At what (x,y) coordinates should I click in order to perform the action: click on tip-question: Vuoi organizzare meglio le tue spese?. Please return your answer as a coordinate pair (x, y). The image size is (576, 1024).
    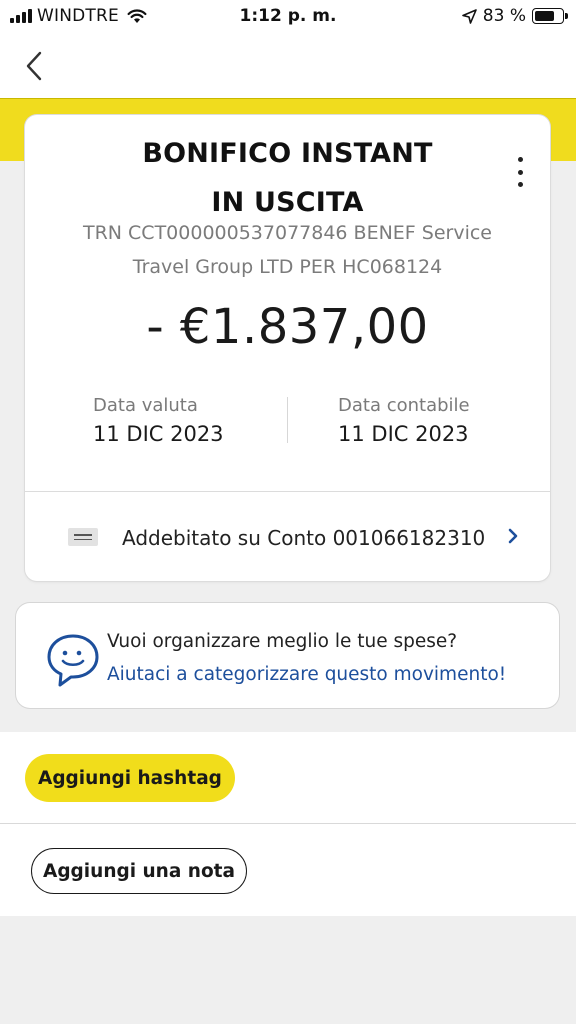
    Looking at the image, I should click on (282, 641).